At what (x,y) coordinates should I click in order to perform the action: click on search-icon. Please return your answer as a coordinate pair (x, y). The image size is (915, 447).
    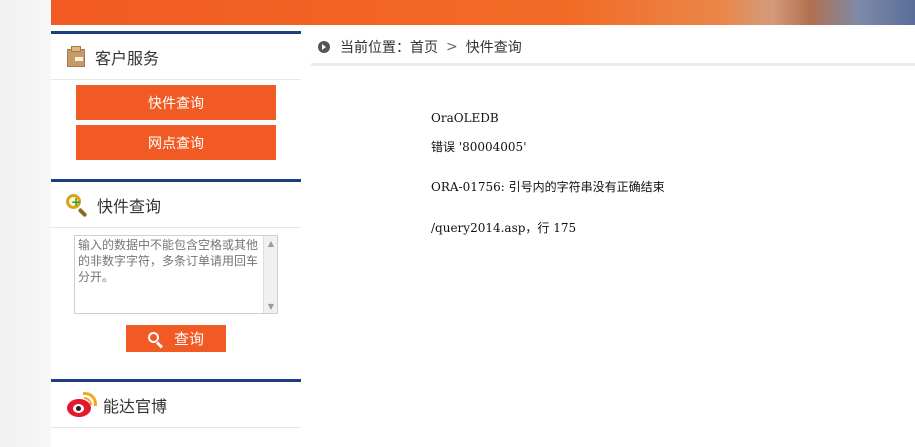
    Looking at the image, I should click on (155, 340).